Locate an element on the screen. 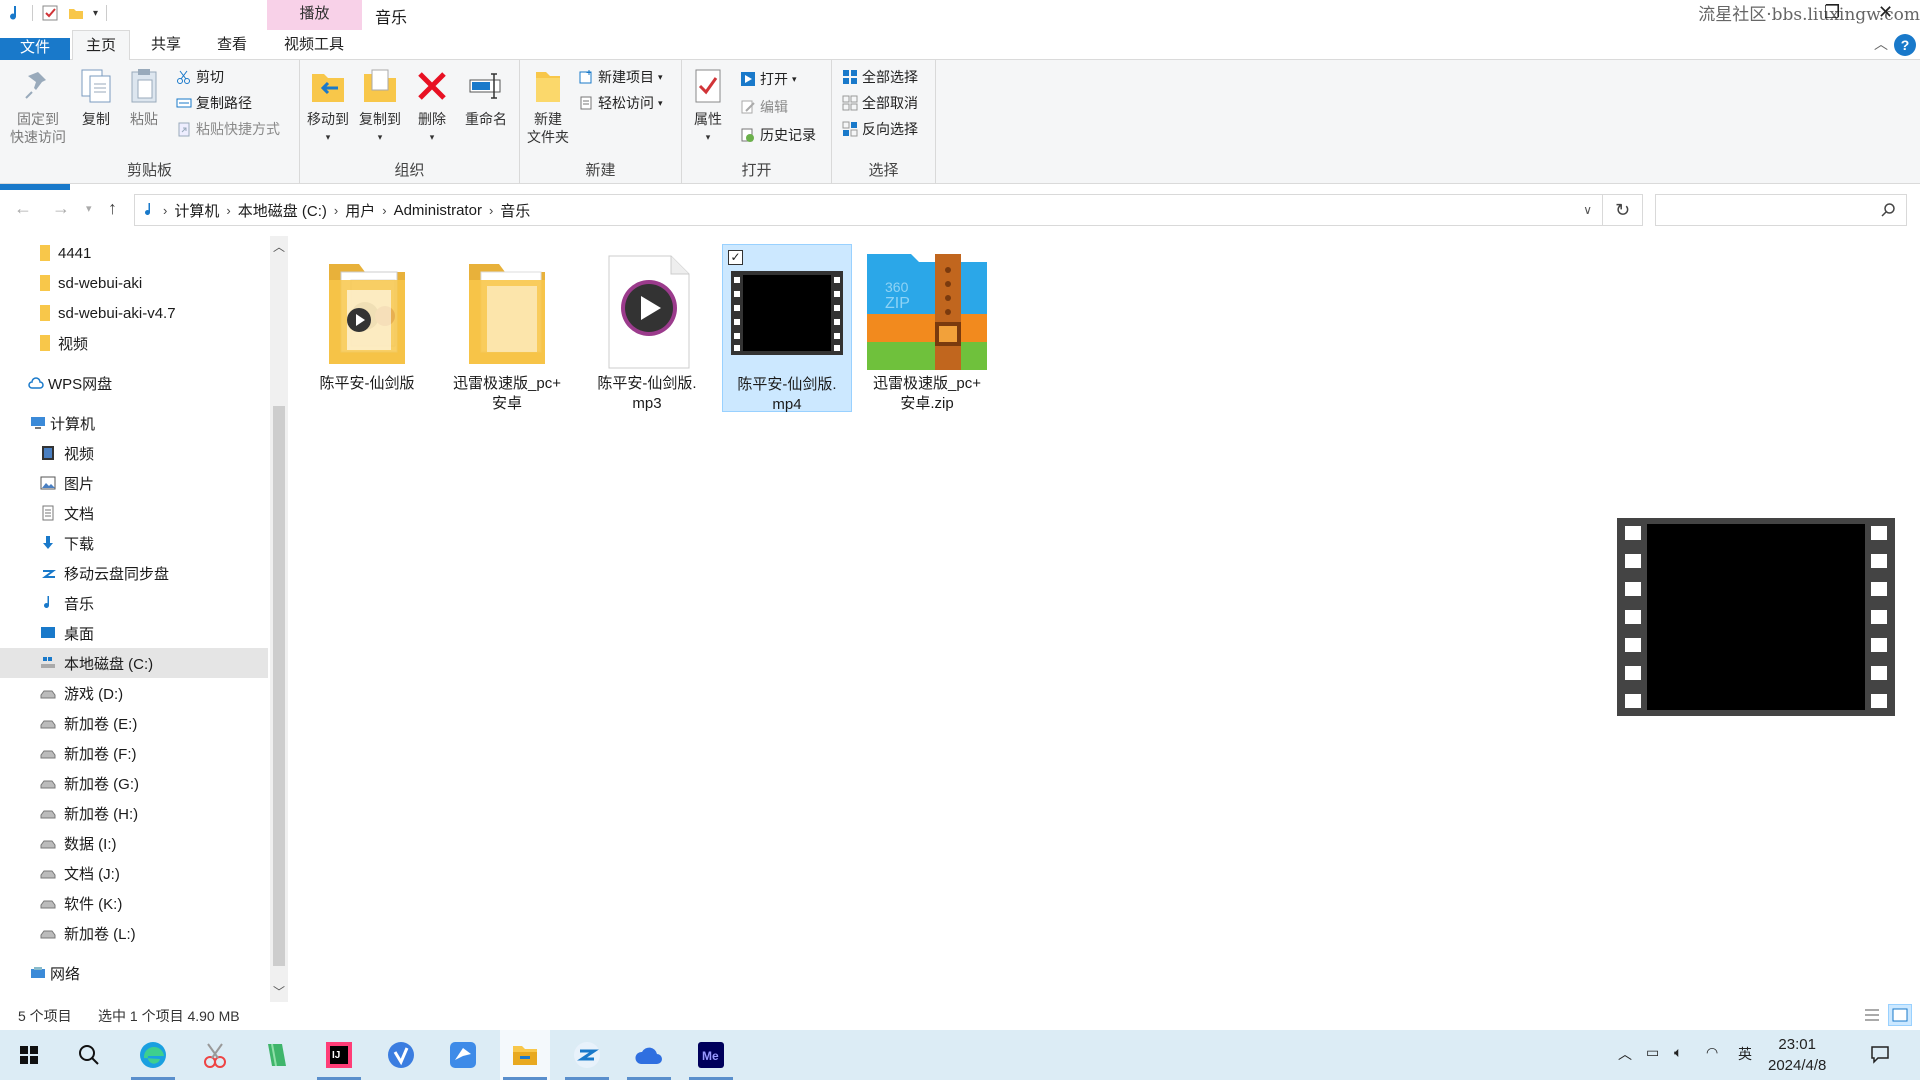 The width and height of the screenshot is (1920, 1080). tab-home: 主页 is located at coordinates (101, 45).